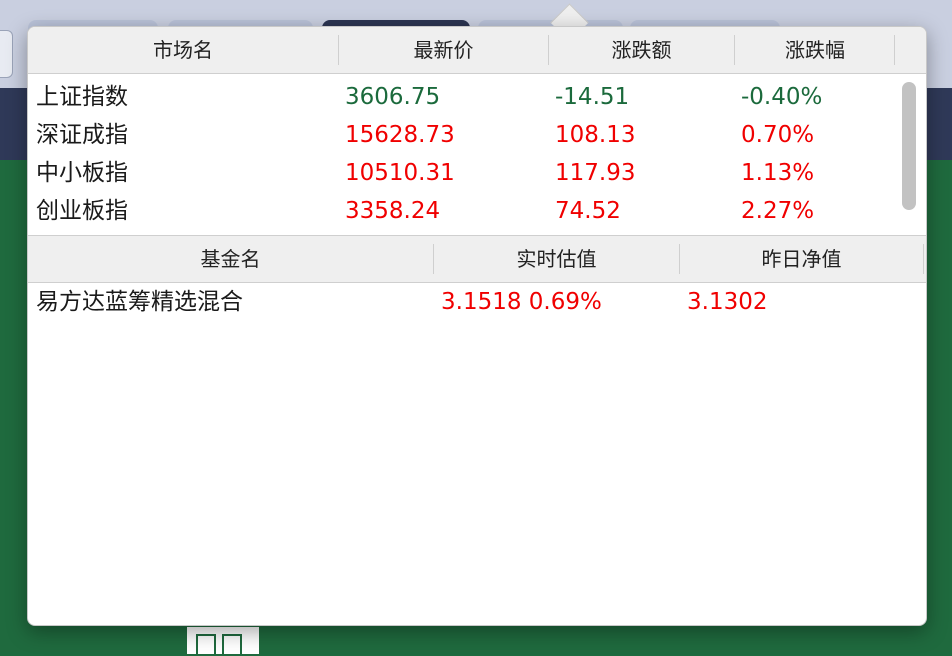 This screenshot has width=952, height=656. What do you see at coordinates (463, 135) in the screenshot?
I see `market-row: 深证成指 15628.73 108.13 0.70%` at bounding box center [463, 135].